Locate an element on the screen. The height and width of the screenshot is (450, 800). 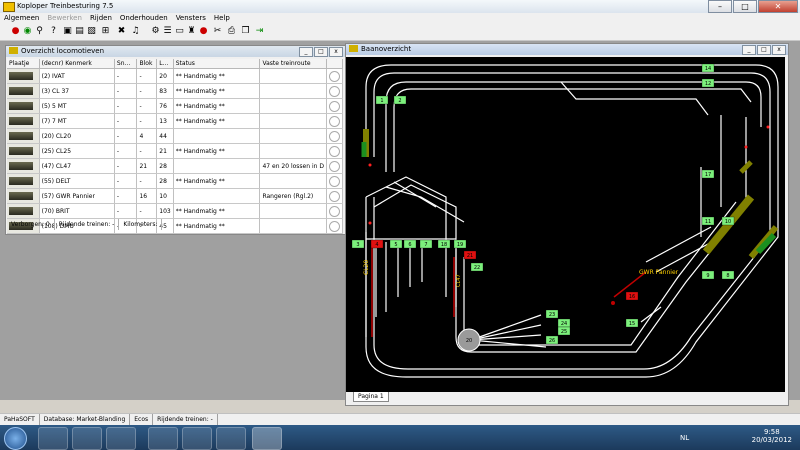
menu-rijden: Rijden is located at coordinates (101, 18).